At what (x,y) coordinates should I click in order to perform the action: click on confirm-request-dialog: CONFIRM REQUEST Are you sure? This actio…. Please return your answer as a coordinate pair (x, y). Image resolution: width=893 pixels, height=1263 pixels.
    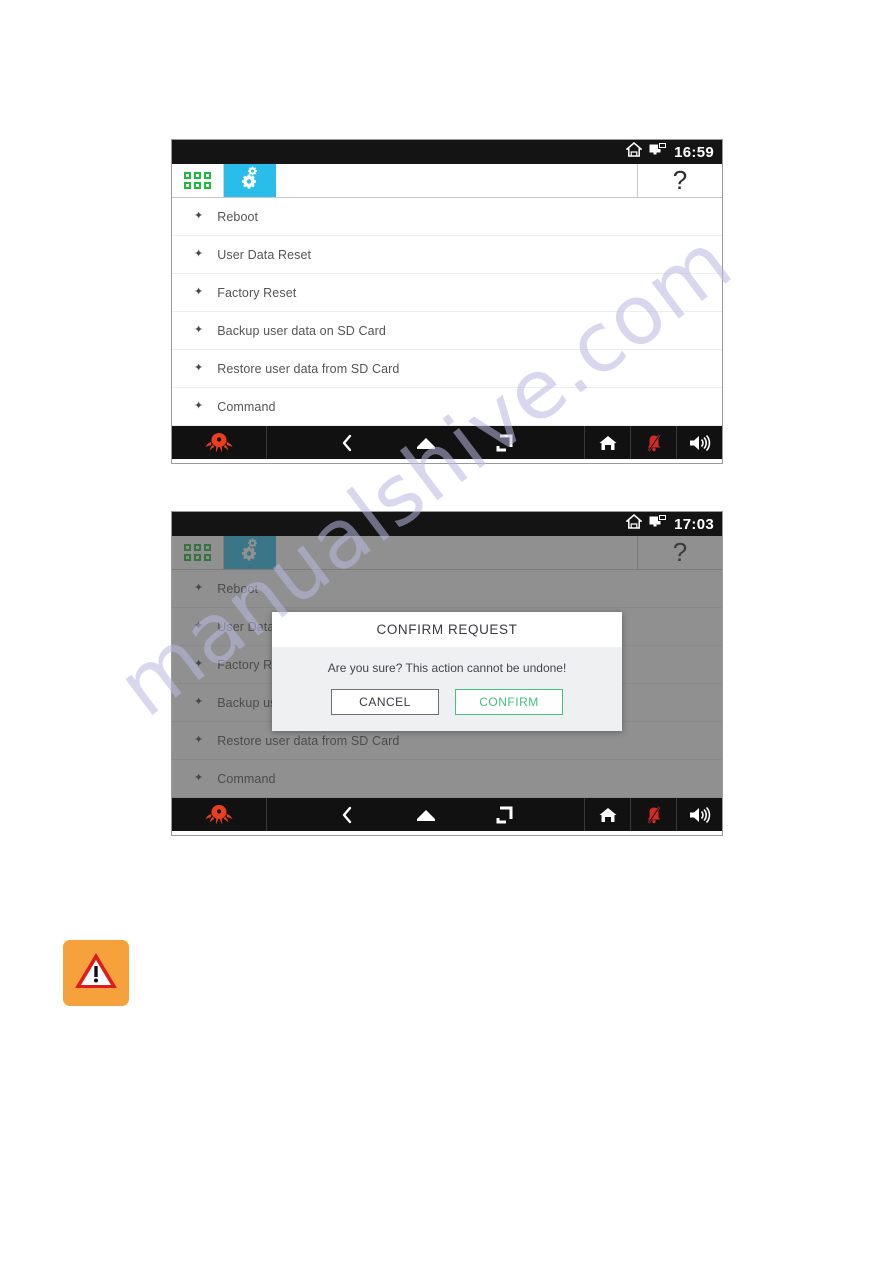
    Looking at the image, I should click on (447, 671).